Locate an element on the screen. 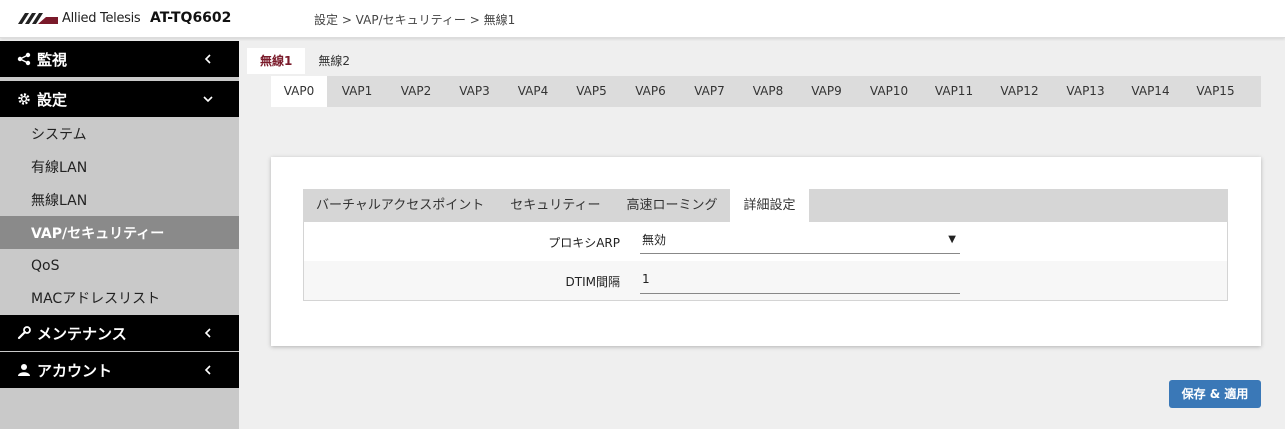  chevron-down-icon is located at coordinates (208, 99).